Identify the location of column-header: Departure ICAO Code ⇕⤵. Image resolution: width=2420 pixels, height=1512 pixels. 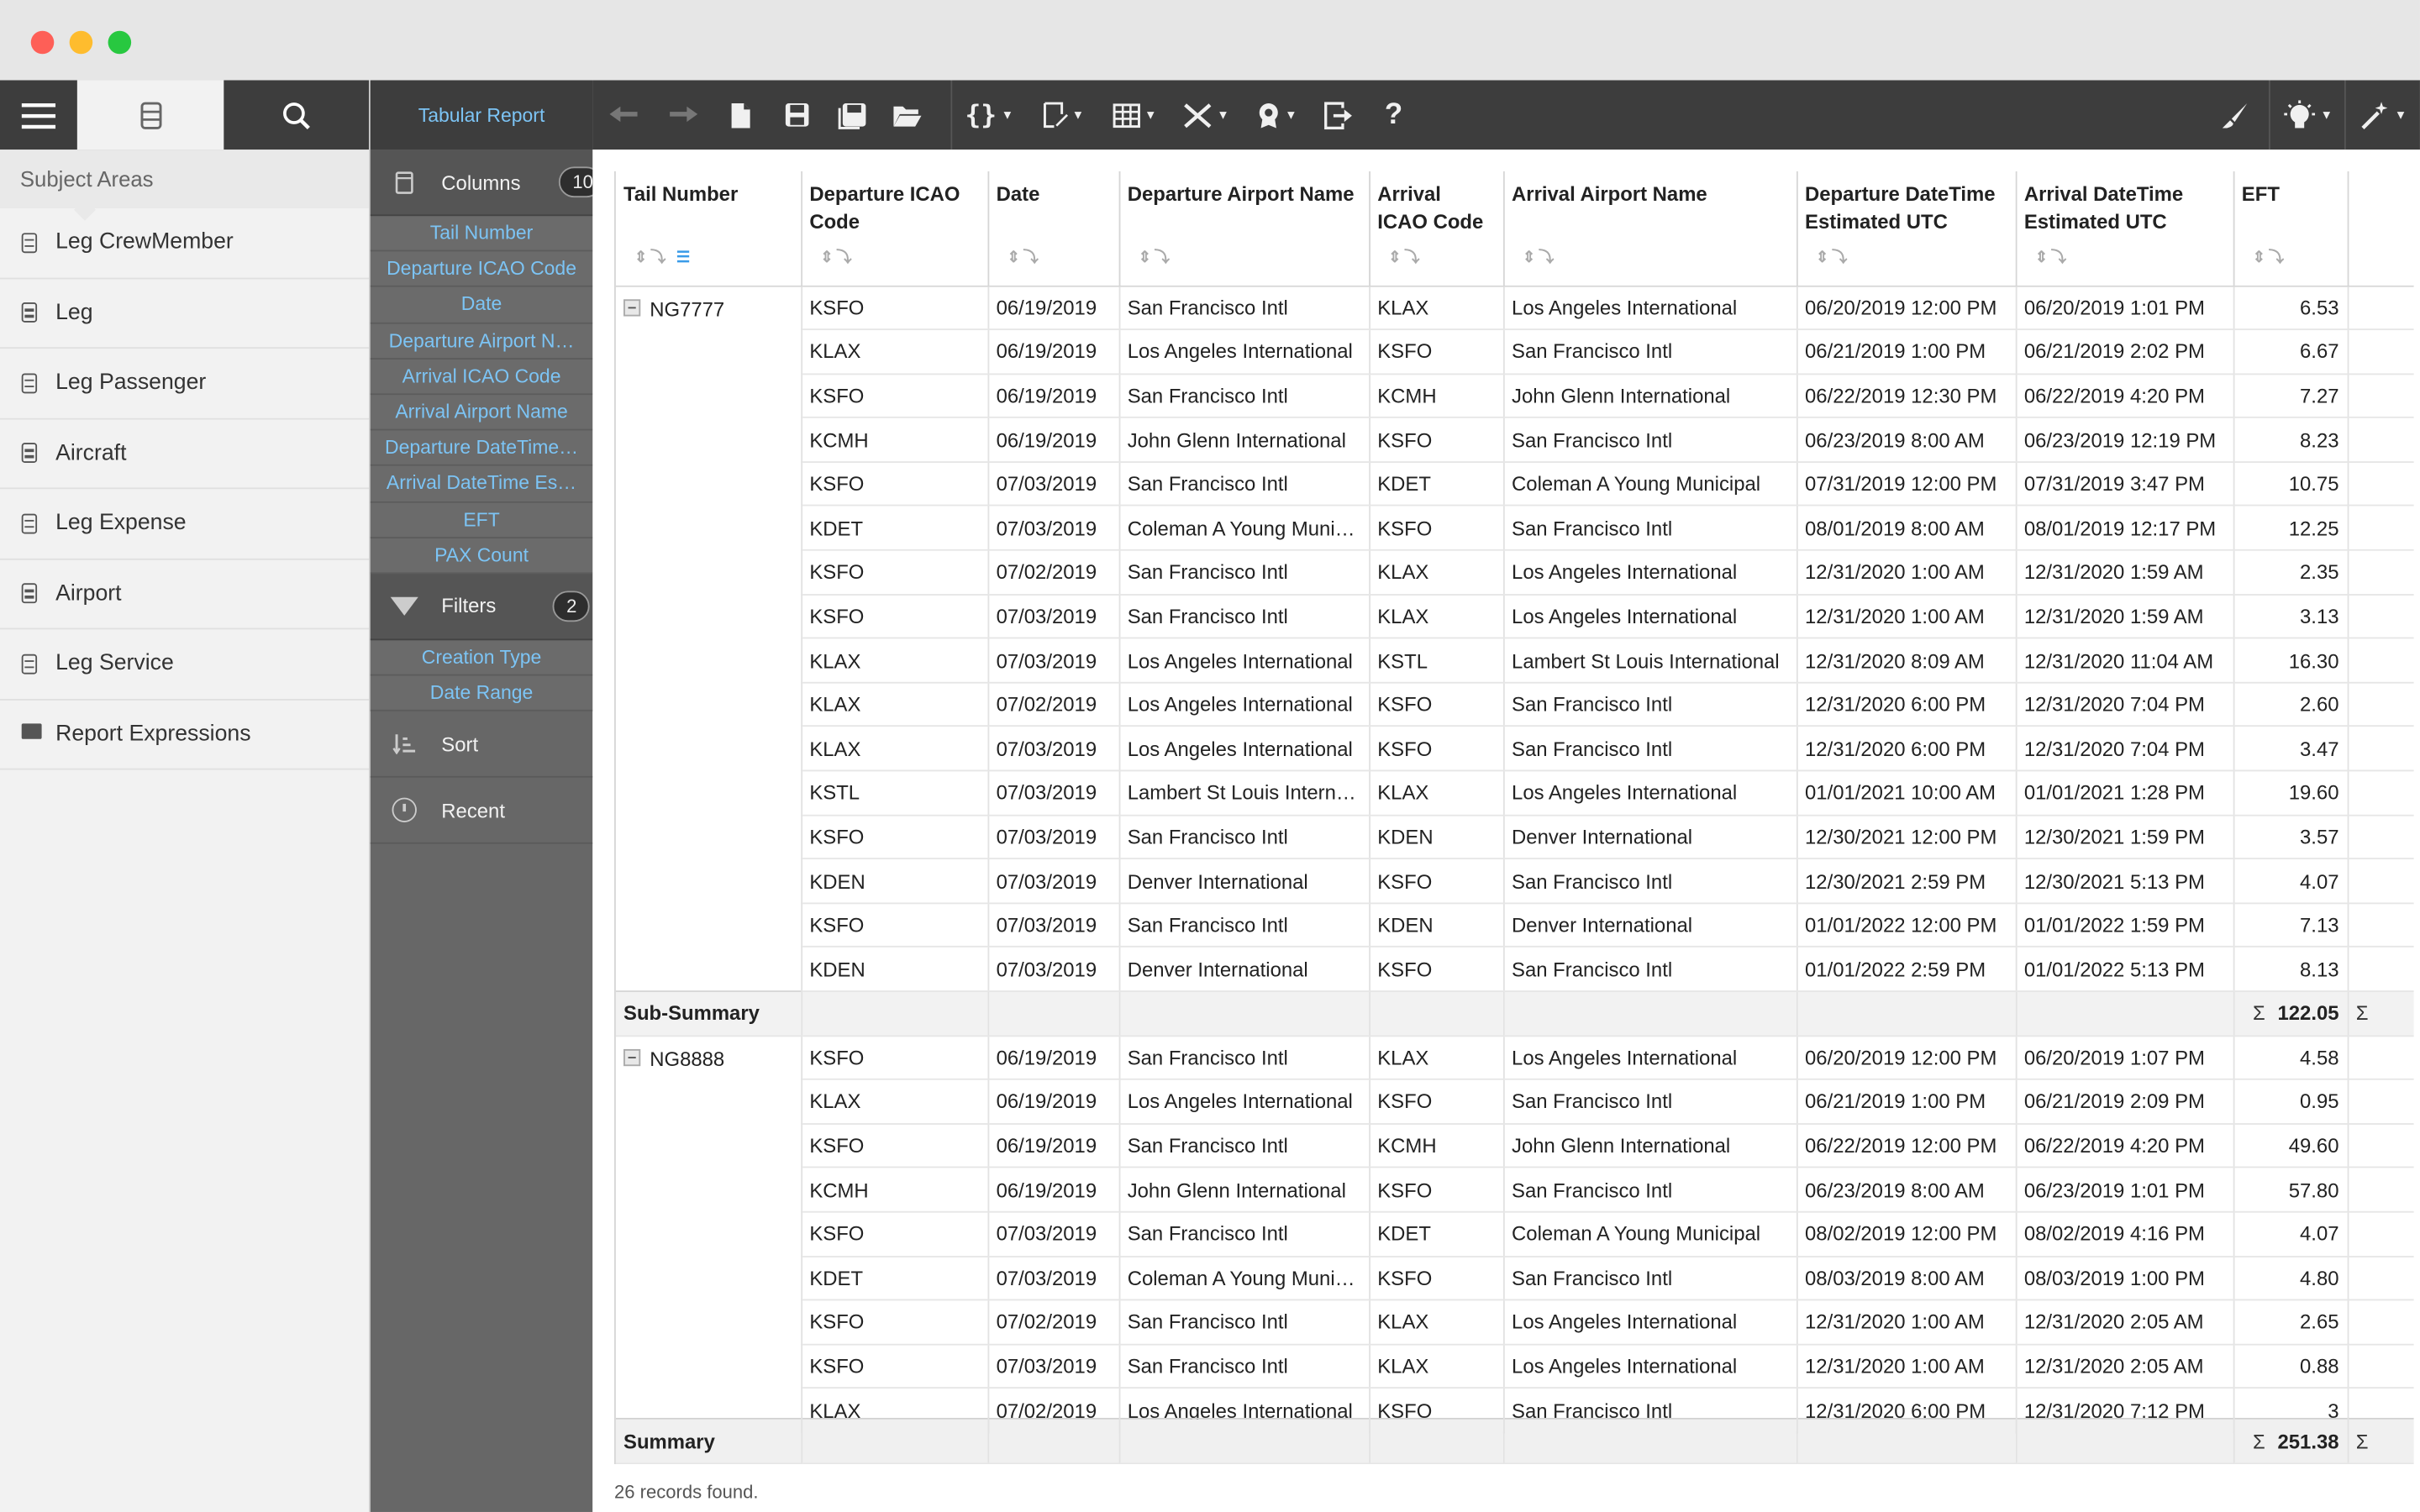
(895, 228).